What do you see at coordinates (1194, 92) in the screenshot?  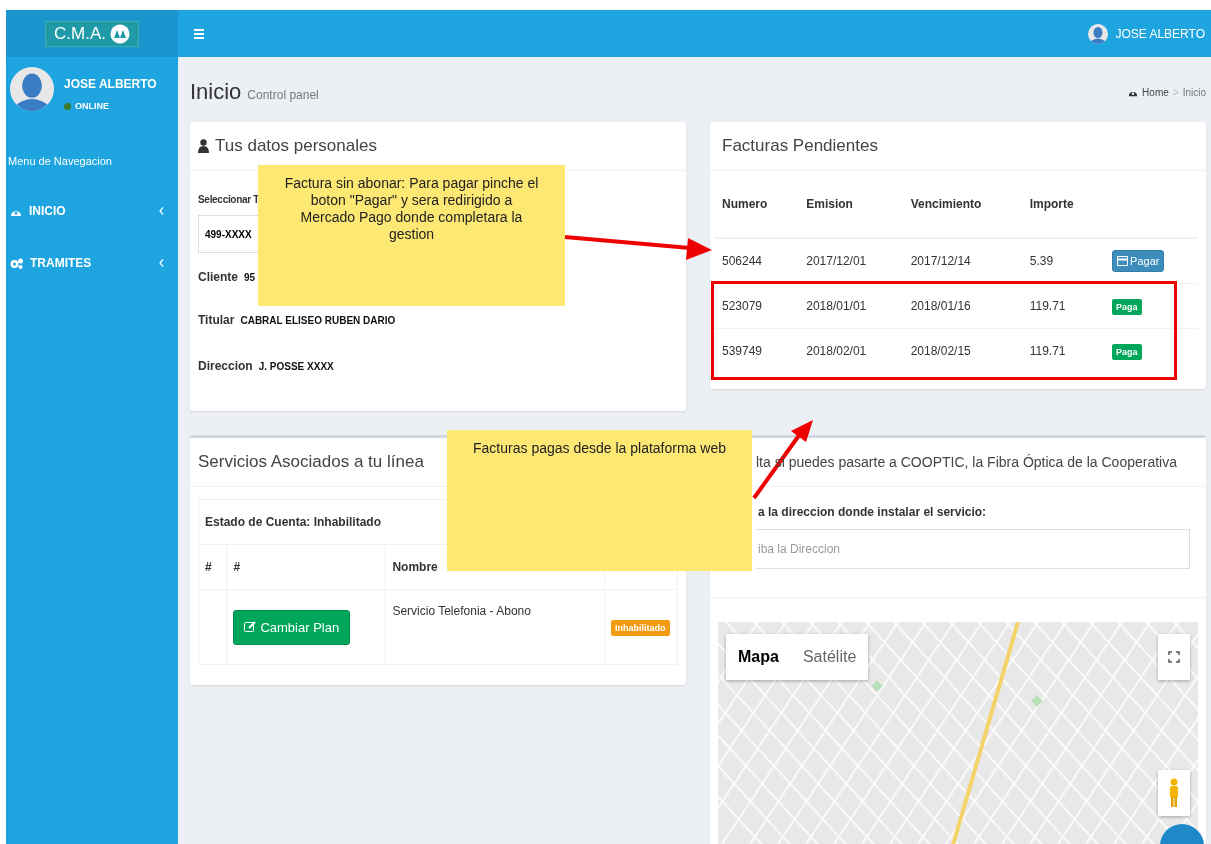 I see `breadcrumb-current: Inicio` at bounding box center [1194, 92].